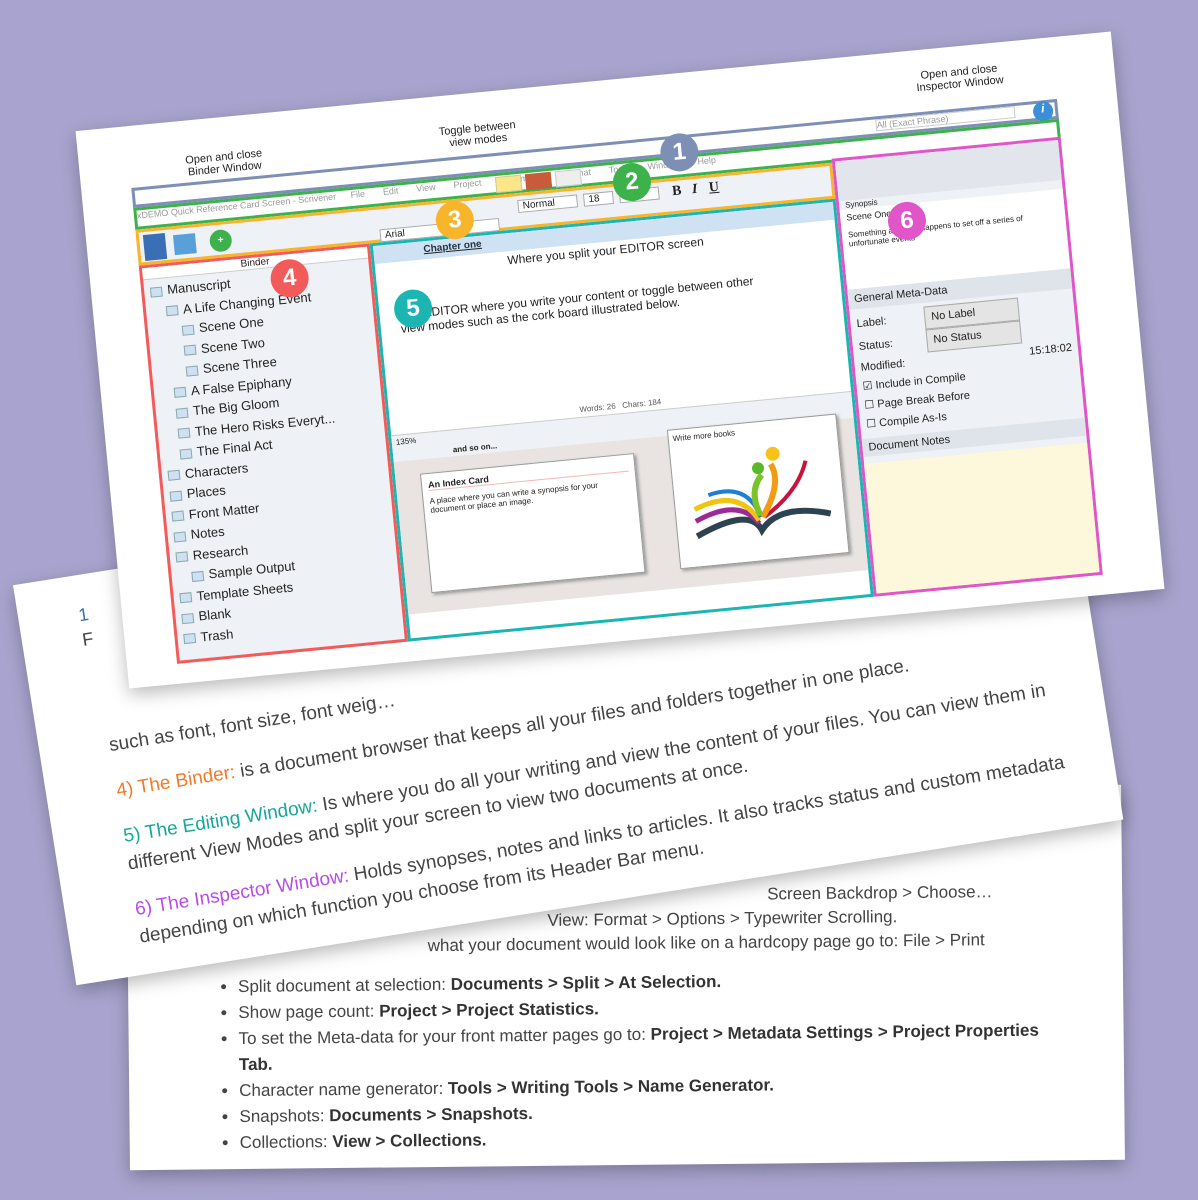 This screenshot has width=1198, height=1200. Describe the element at coordinates (871, 424) in the screenshot. I see `as-is-checkbox: ☐` at that location.